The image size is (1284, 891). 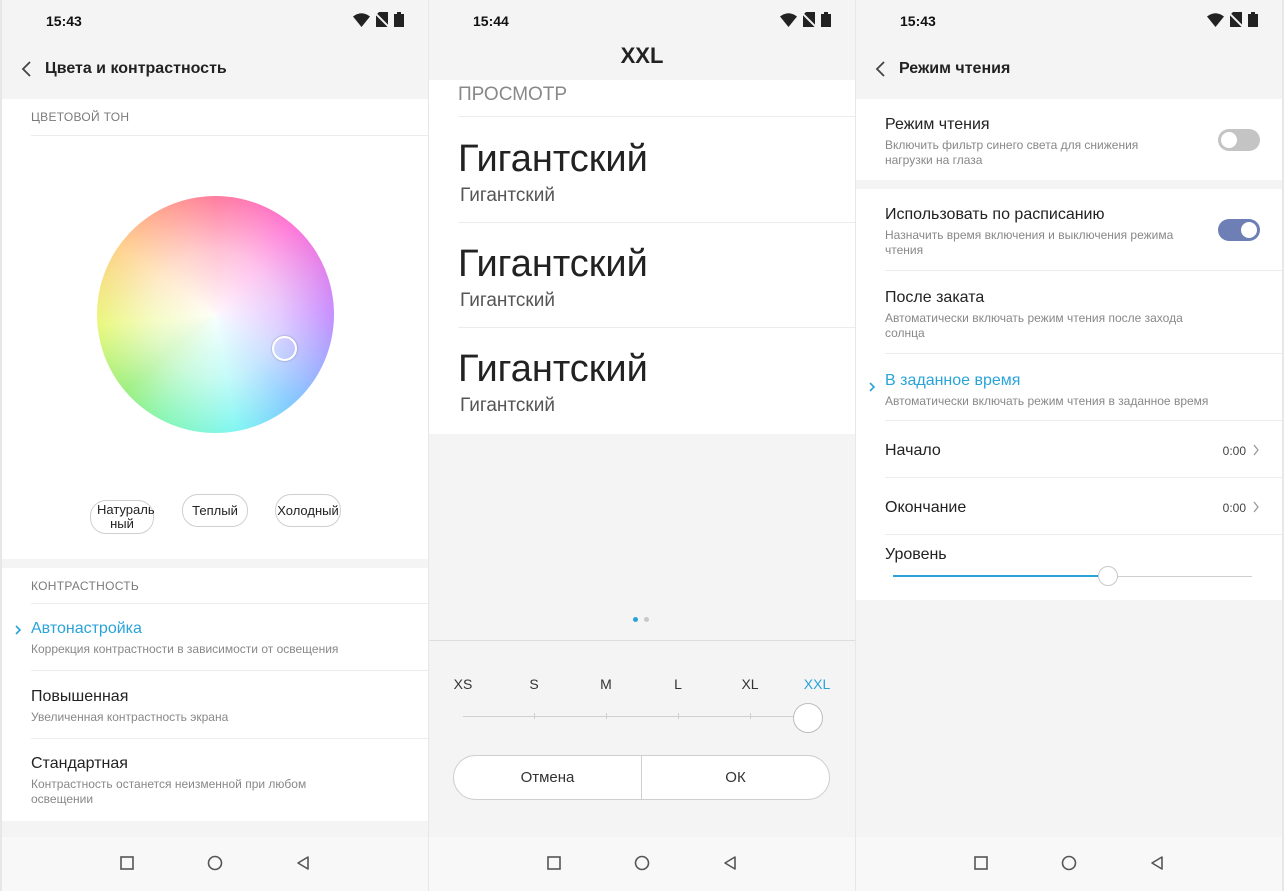 What do you see at coordinates (284, 348) in the screenshot?
I see `color-wheel-knob` at bounding box center [284, 348].